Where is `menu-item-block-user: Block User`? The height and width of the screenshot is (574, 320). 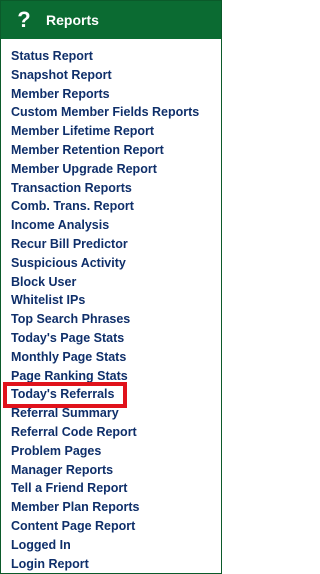 menu-item-block-user: Block User is located at coordinates (114, 282).